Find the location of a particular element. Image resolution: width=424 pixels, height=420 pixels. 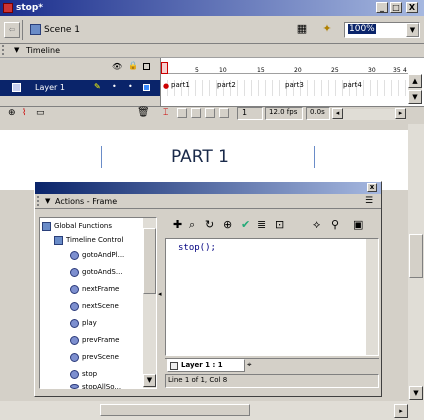

insert-layer-icon: ⊕ is located at coordinates (12, 113).